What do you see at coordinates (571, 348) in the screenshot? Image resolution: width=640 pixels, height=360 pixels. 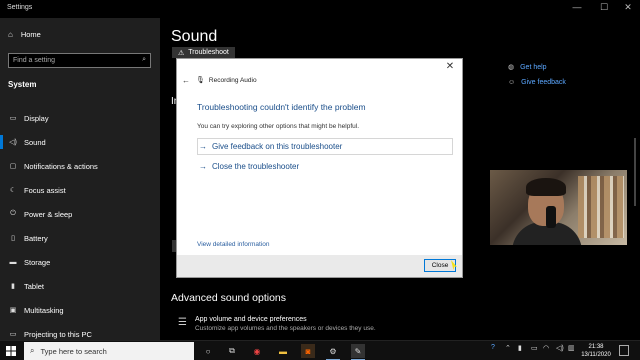 I see `keyboard-icon: ▥` at bounding box center [571, 348].